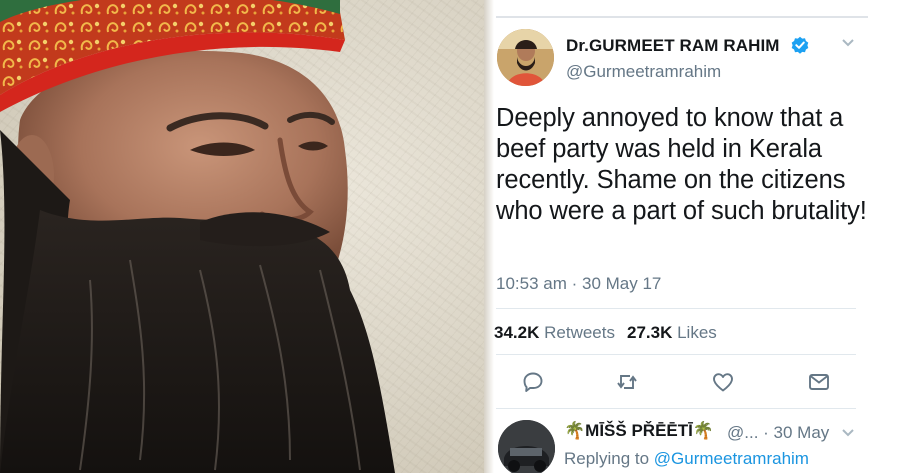 The width and height of the screenshot is (900, 473). I want to click on retweets-count: 34.2K, so click(517, 332).